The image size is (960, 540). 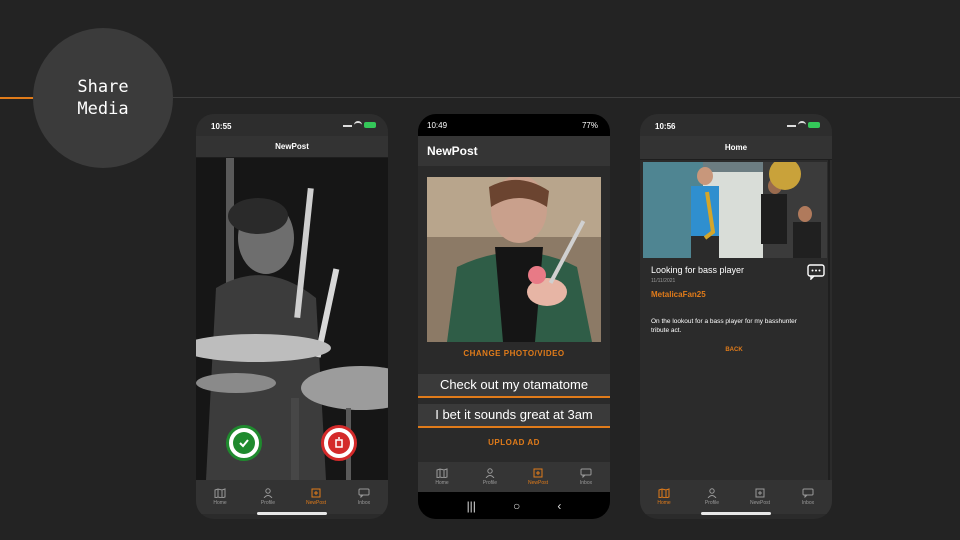 I want to click on recent-apps-button: |||, so click(x=471, y=506).